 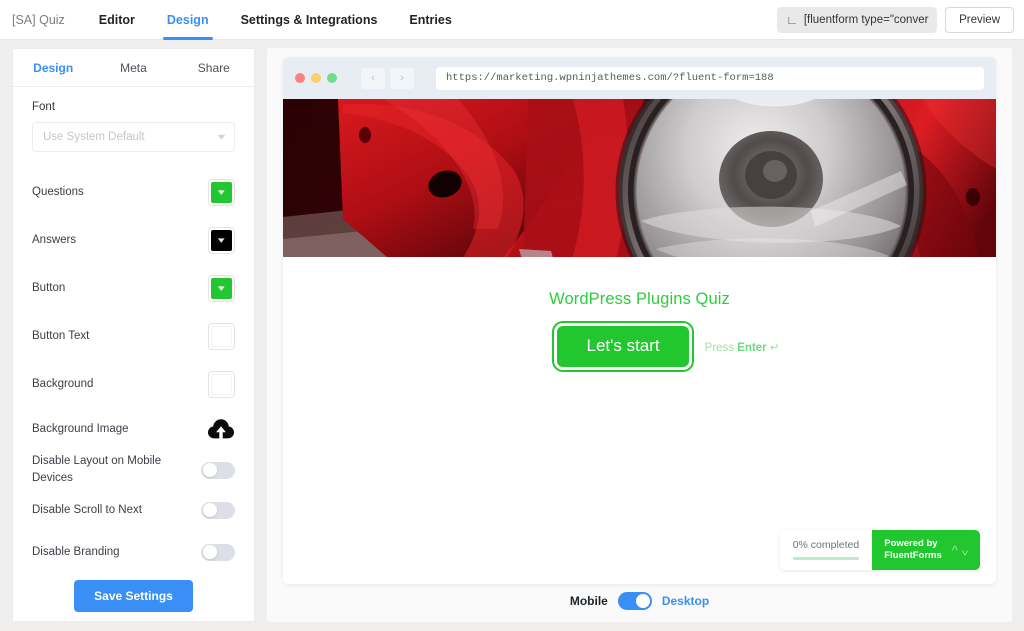 I want to click on chevron-left-icon: ‹, so click(x=373, y=78).